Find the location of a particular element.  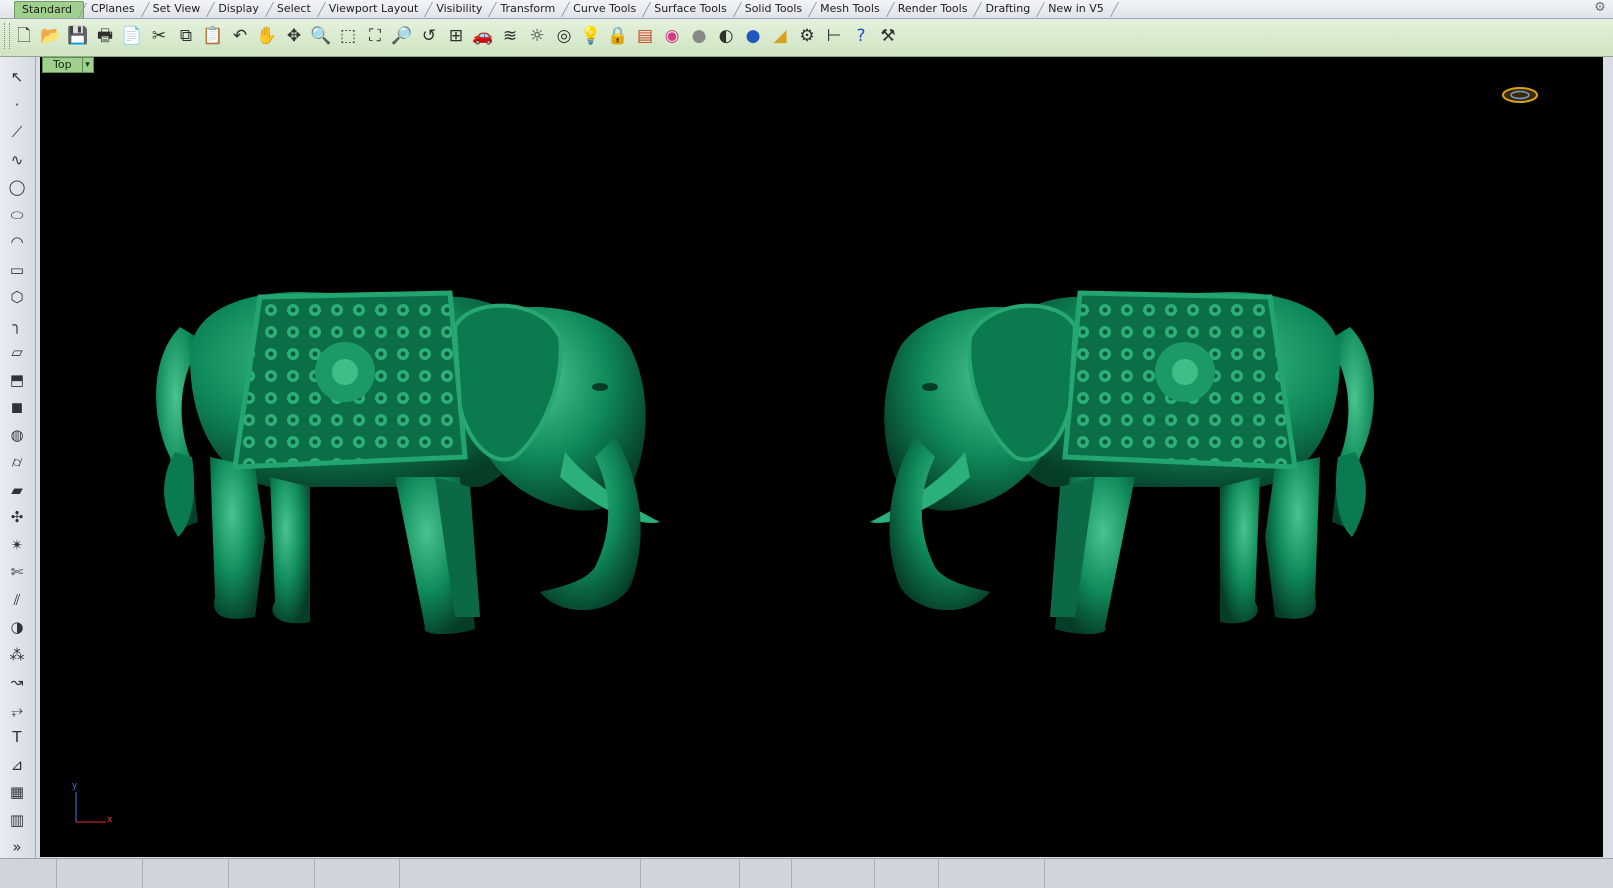

arc-icon: ◠ is located at coordinates (17, 242).